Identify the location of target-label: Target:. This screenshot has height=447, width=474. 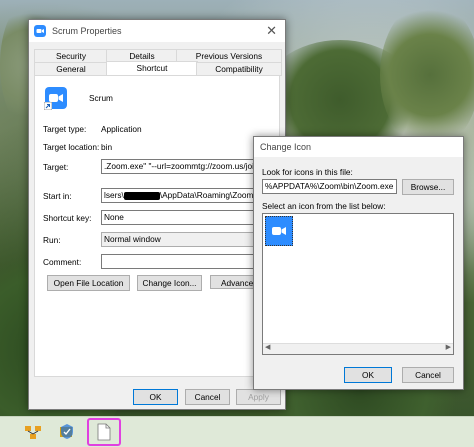
(56, 167).